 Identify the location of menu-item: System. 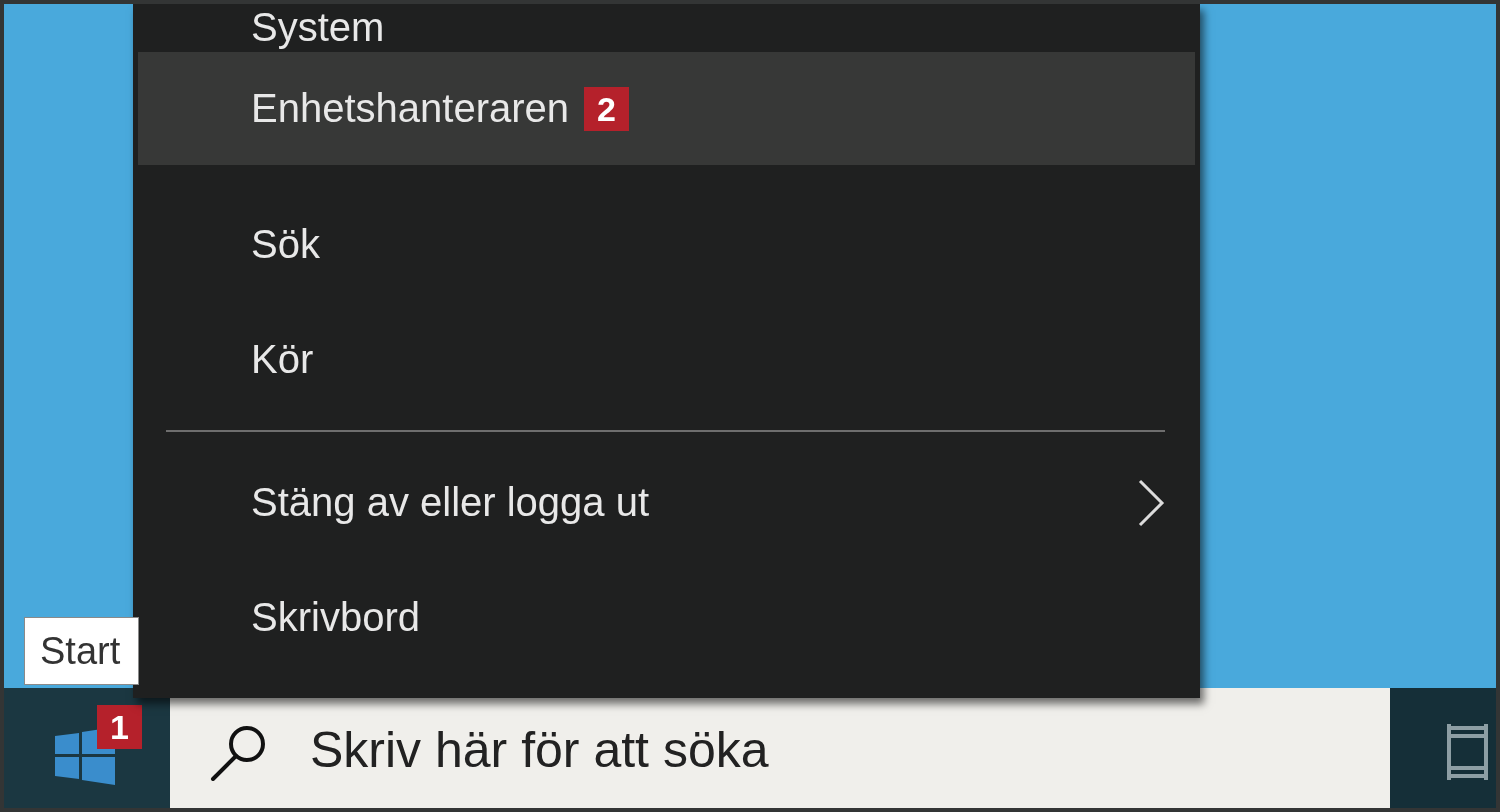
(666, 28).